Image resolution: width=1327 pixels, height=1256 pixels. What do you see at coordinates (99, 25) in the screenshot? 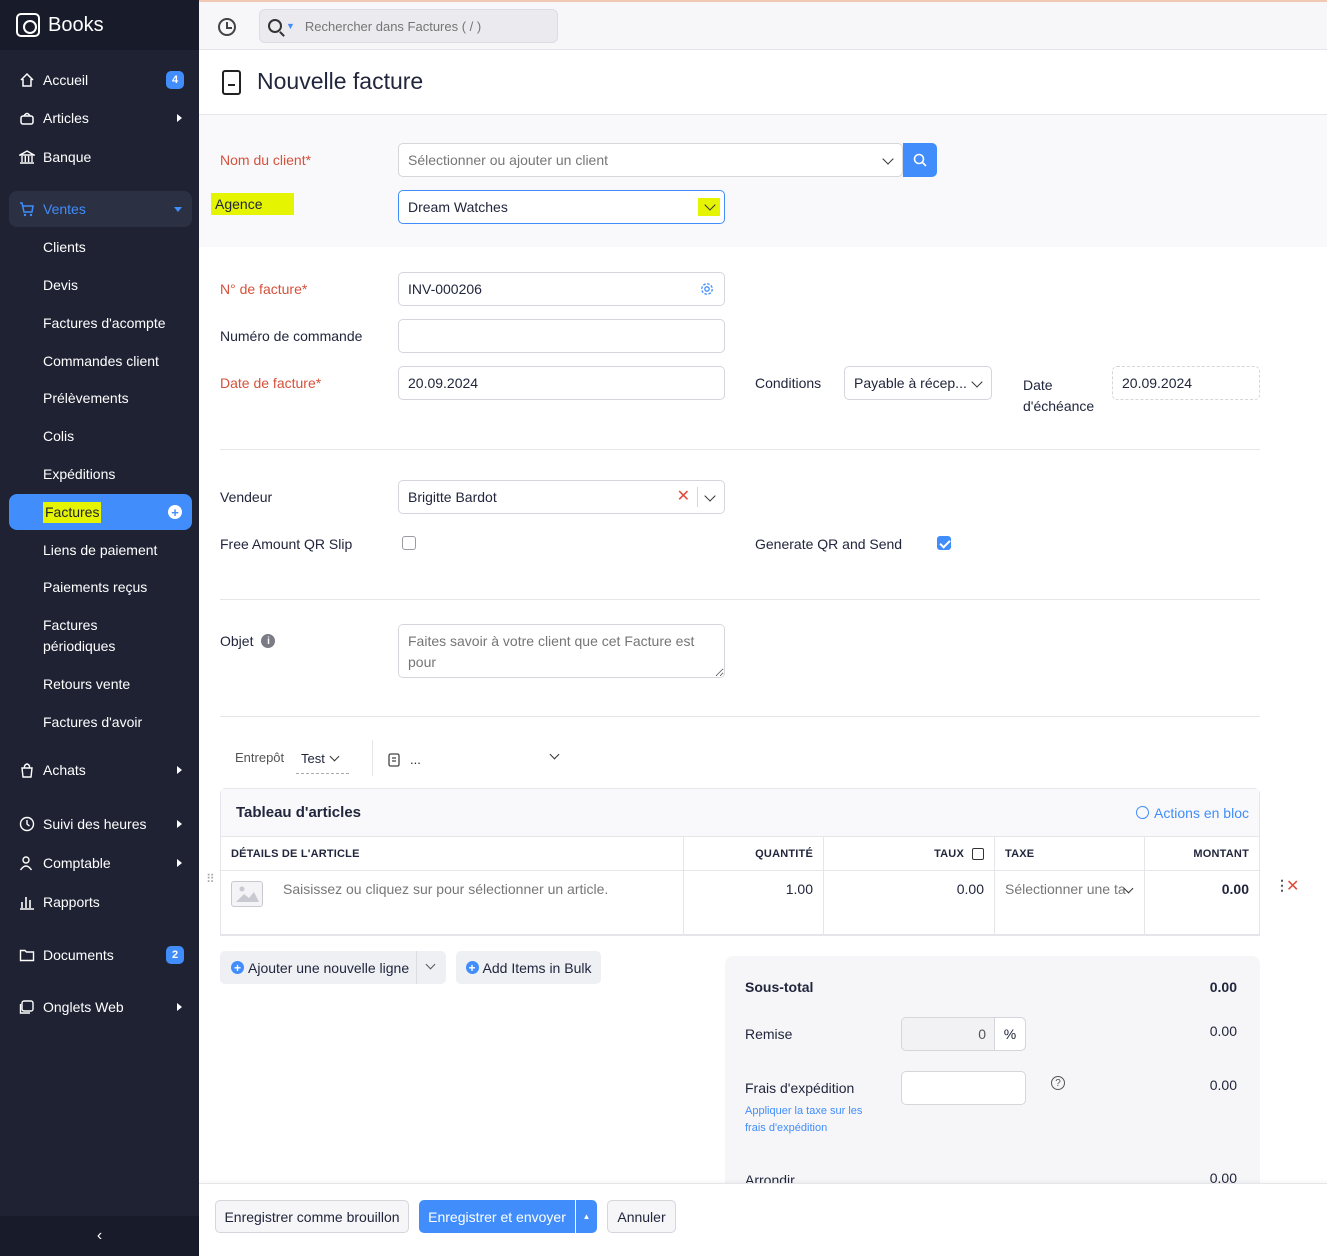
I see `brand: Books` at bounding box center [99, 25].